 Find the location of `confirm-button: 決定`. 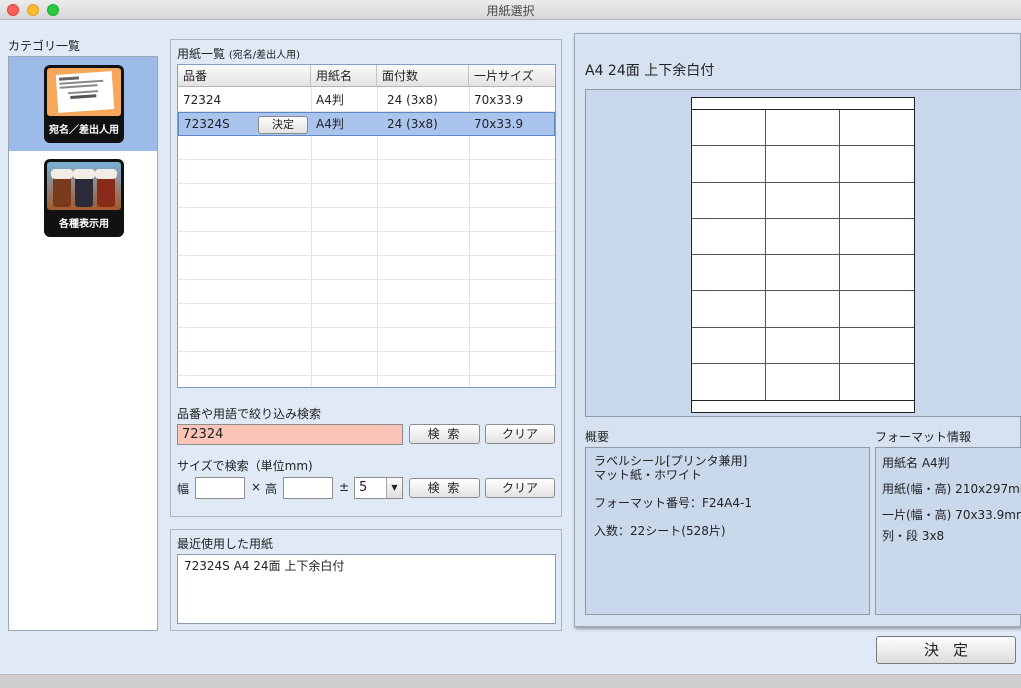

confirm-button: 決定 is located at coordinates (946, 650).